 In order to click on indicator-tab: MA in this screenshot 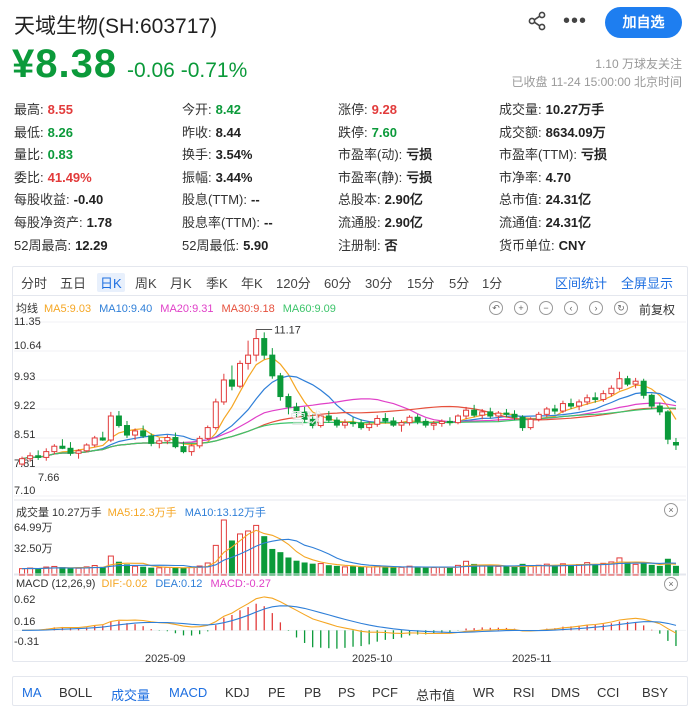, I will do `click(32, 692)`.